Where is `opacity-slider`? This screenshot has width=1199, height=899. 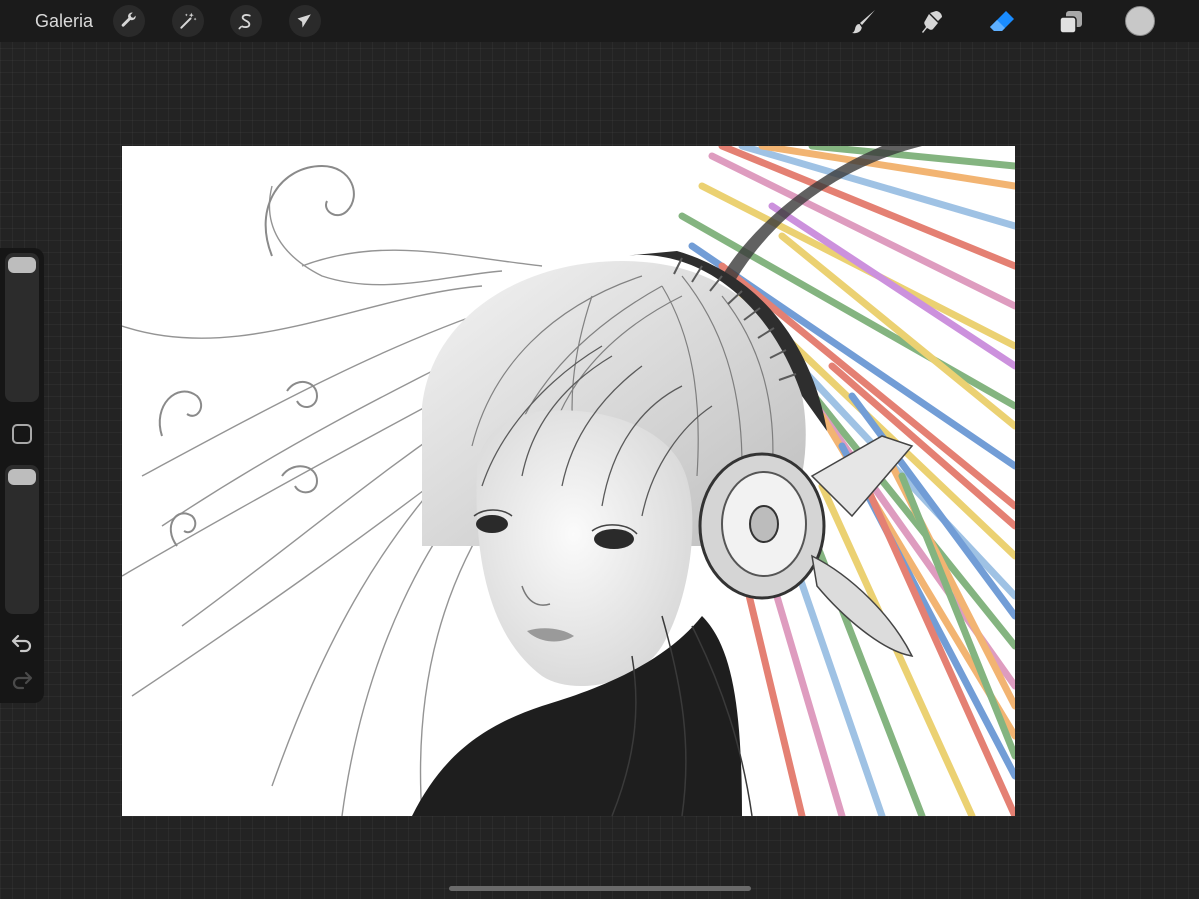
opacity-slider is located at coordinates (22, 539).